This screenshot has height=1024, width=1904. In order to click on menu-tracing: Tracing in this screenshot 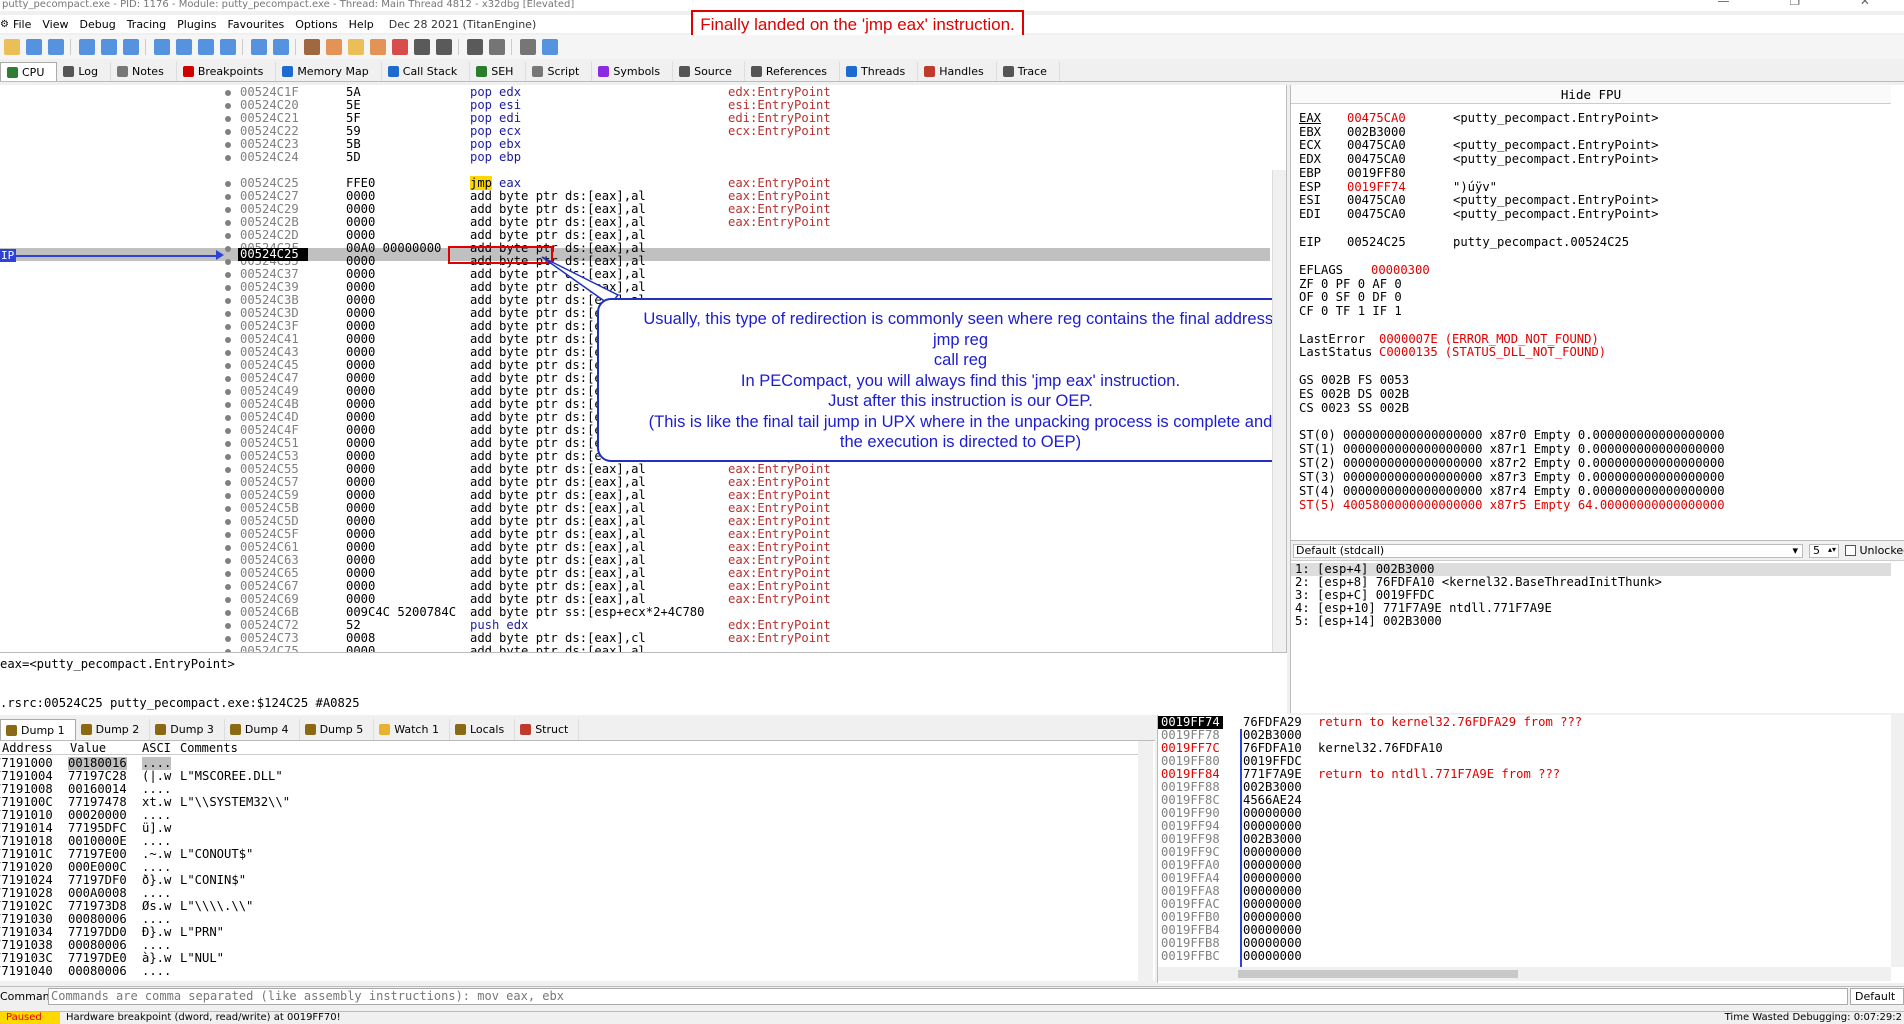, I will do `click(152, 24)`.